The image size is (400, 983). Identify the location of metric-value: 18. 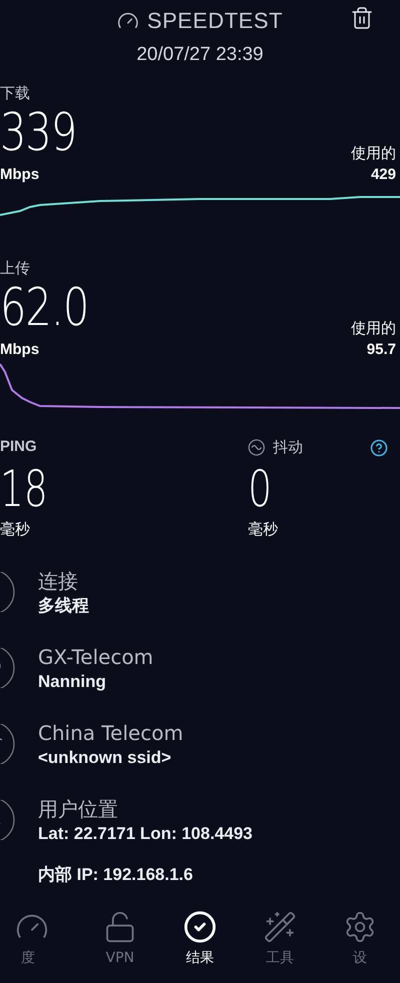
(24, 489).